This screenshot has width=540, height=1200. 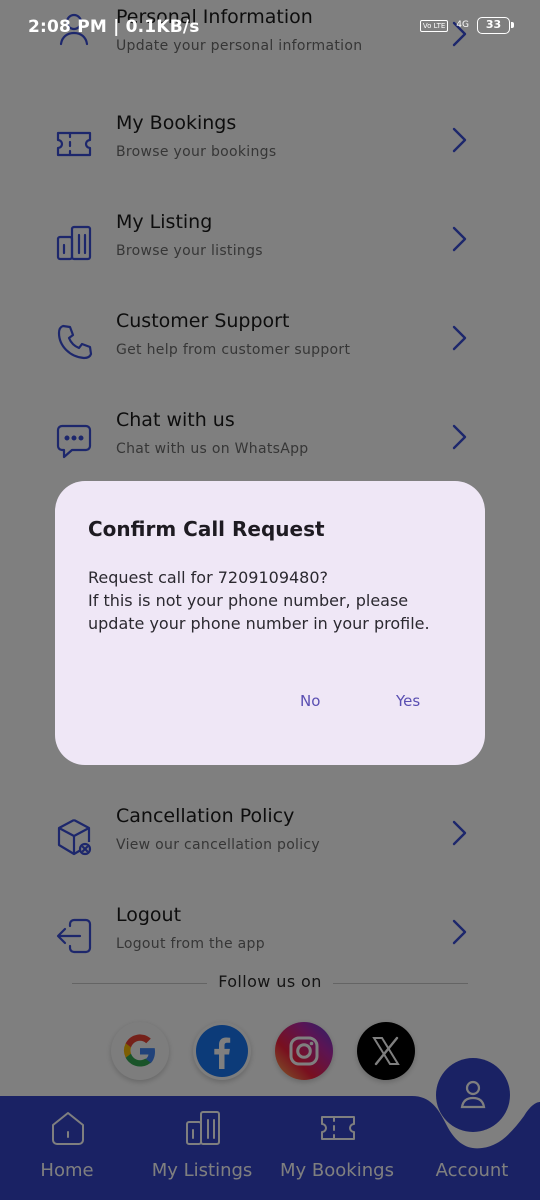 I want to click on yes-button: Yes, so click(x=408, y=701).